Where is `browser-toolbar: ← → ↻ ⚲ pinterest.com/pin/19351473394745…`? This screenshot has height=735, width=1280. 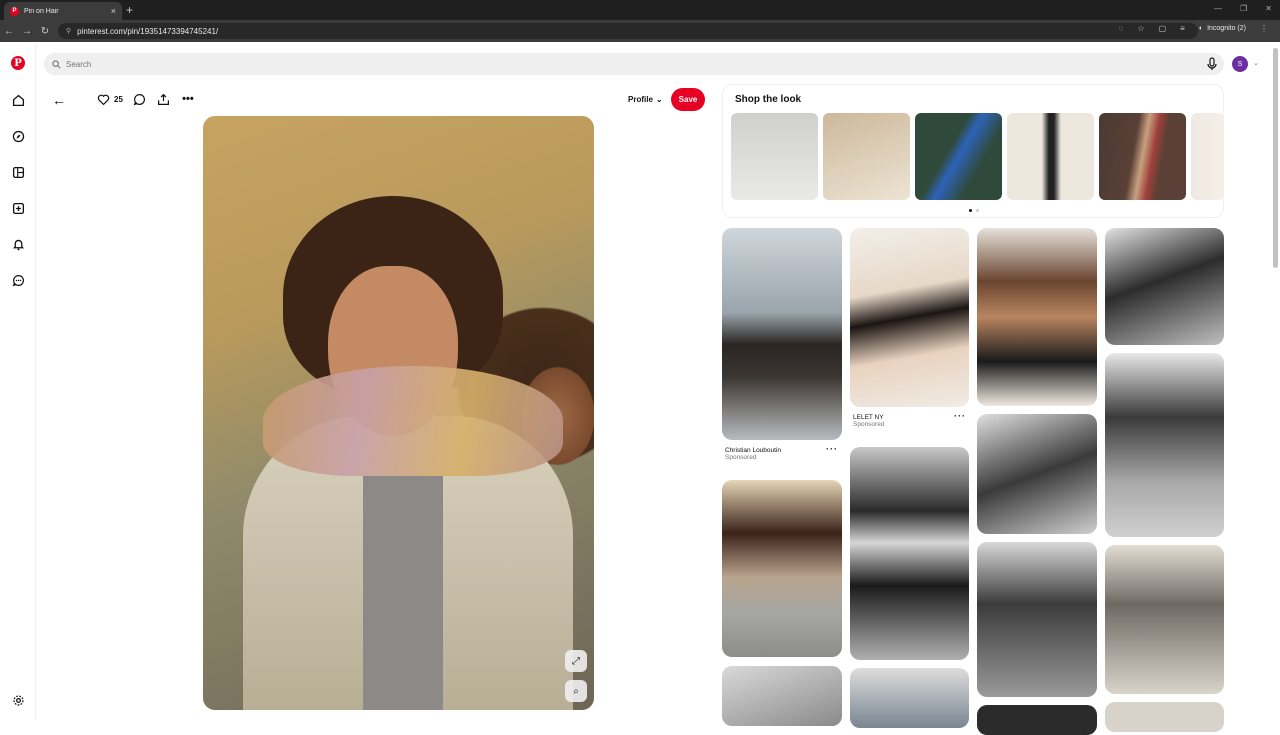
browser-toolbar: ← → ↻ ⚲ pinterest.com/pin/19351473394745… is located at coordinates (640, 31).